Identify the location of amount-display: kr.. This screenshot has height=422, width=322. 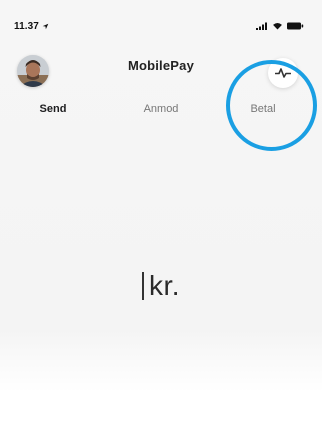
(161, 286).